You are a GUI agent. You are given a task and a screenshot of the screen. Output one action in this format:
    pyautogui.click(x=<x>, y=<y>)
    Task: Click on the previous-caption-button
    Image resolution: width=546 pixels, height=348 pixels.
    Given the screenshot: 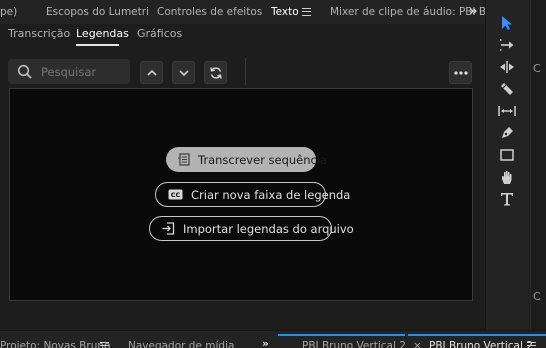 What is the action you would take?
    pyautogui.click(x=151, y=72)
    